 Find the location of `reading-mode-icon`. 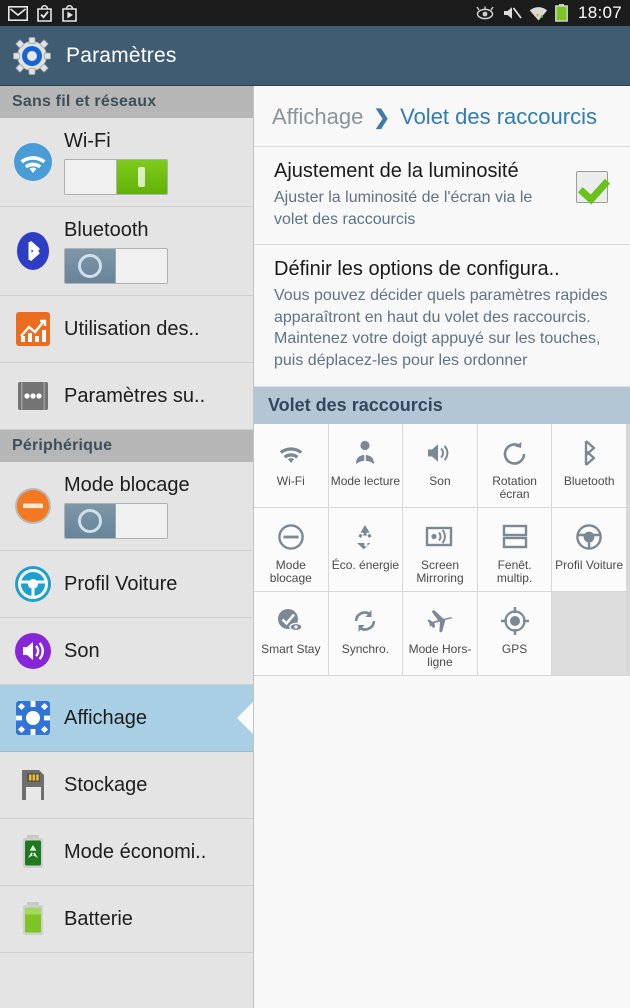

reading-mode-icon is located at coordinates (365, 453).